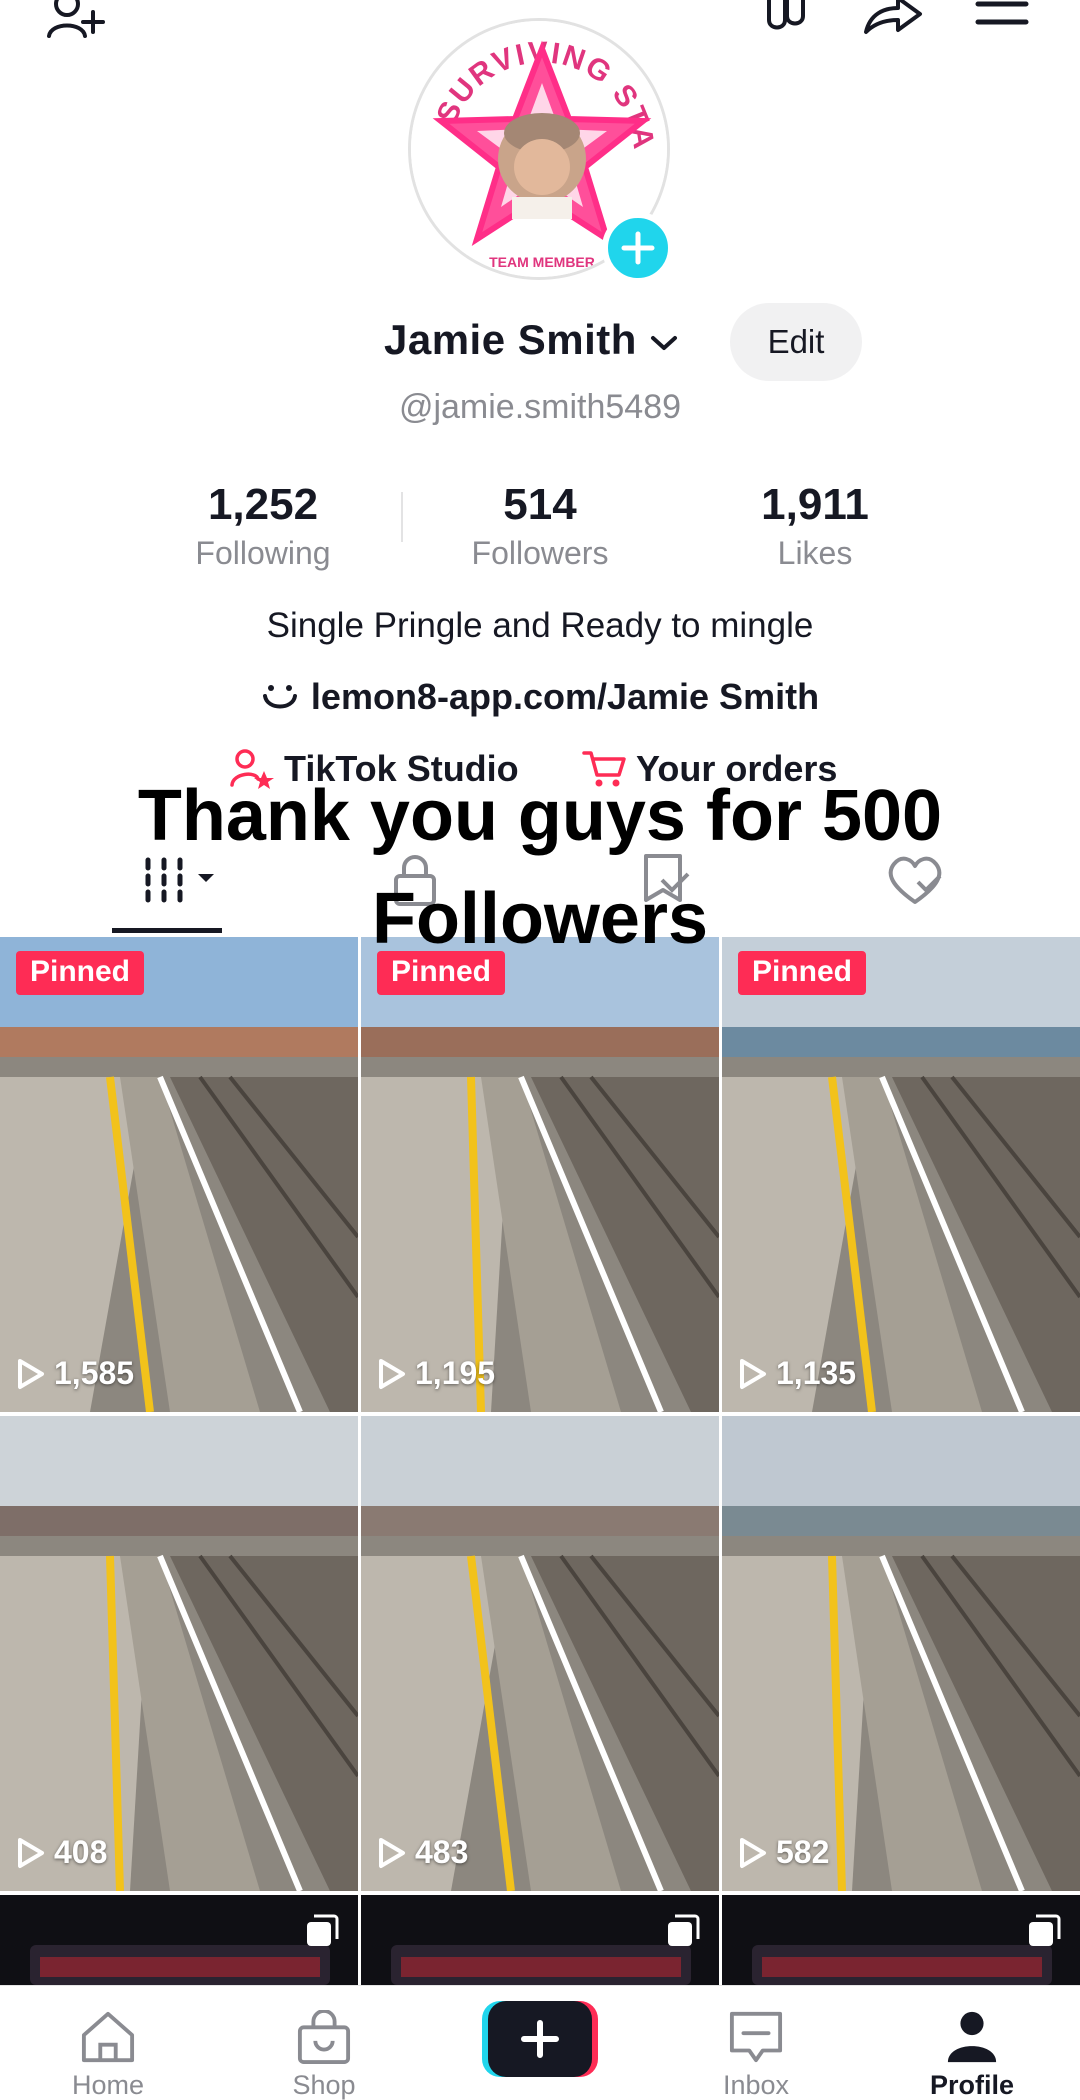  I want to click on plus-icon, so click(638, 248).